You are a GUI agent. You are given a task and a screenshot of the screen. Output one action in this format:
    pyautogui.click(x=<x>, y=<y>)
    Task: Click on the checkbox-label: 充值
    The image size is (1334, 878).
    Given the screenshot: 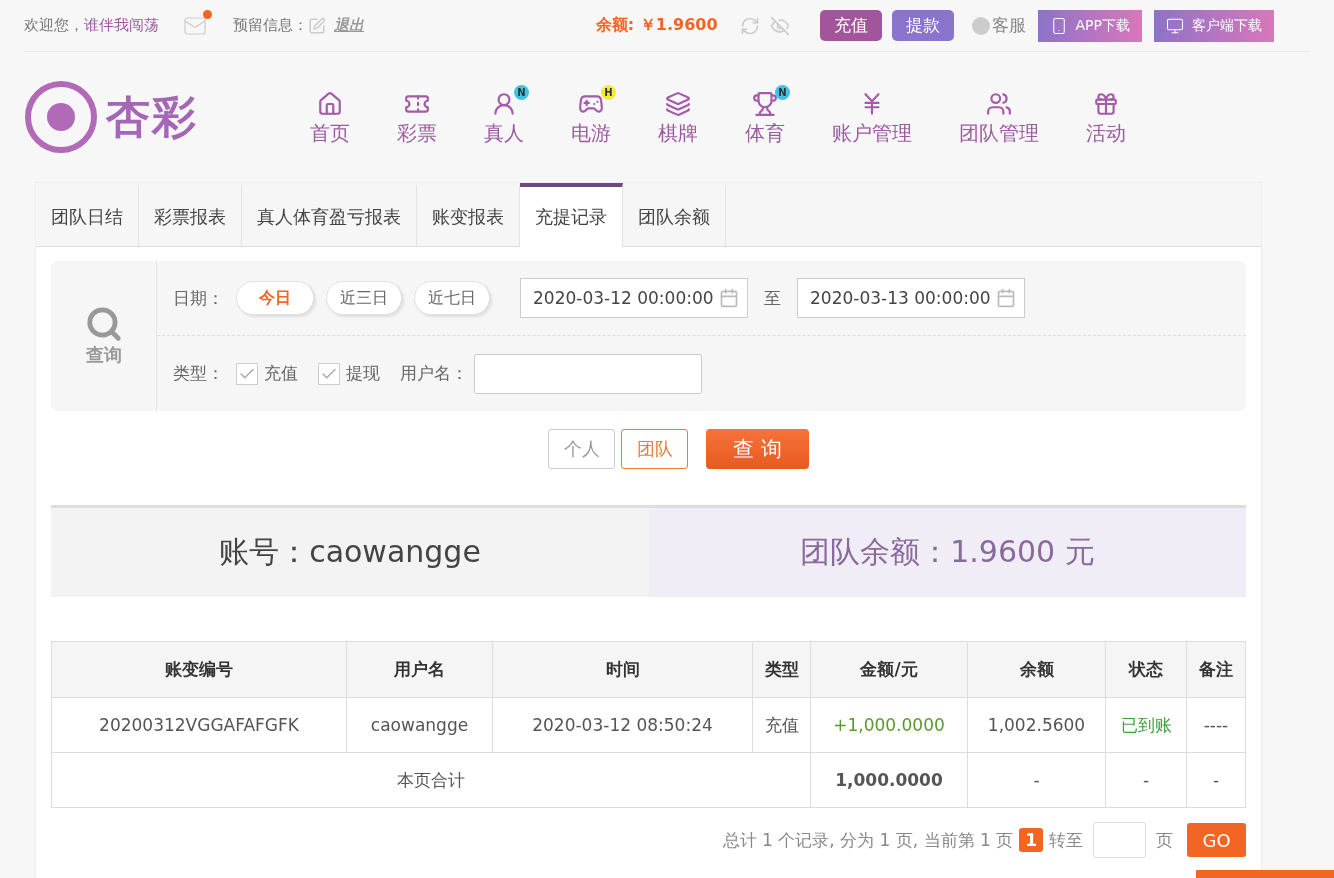 What is the action you would take?
    pyautogui.click(x=281, y=373)
    